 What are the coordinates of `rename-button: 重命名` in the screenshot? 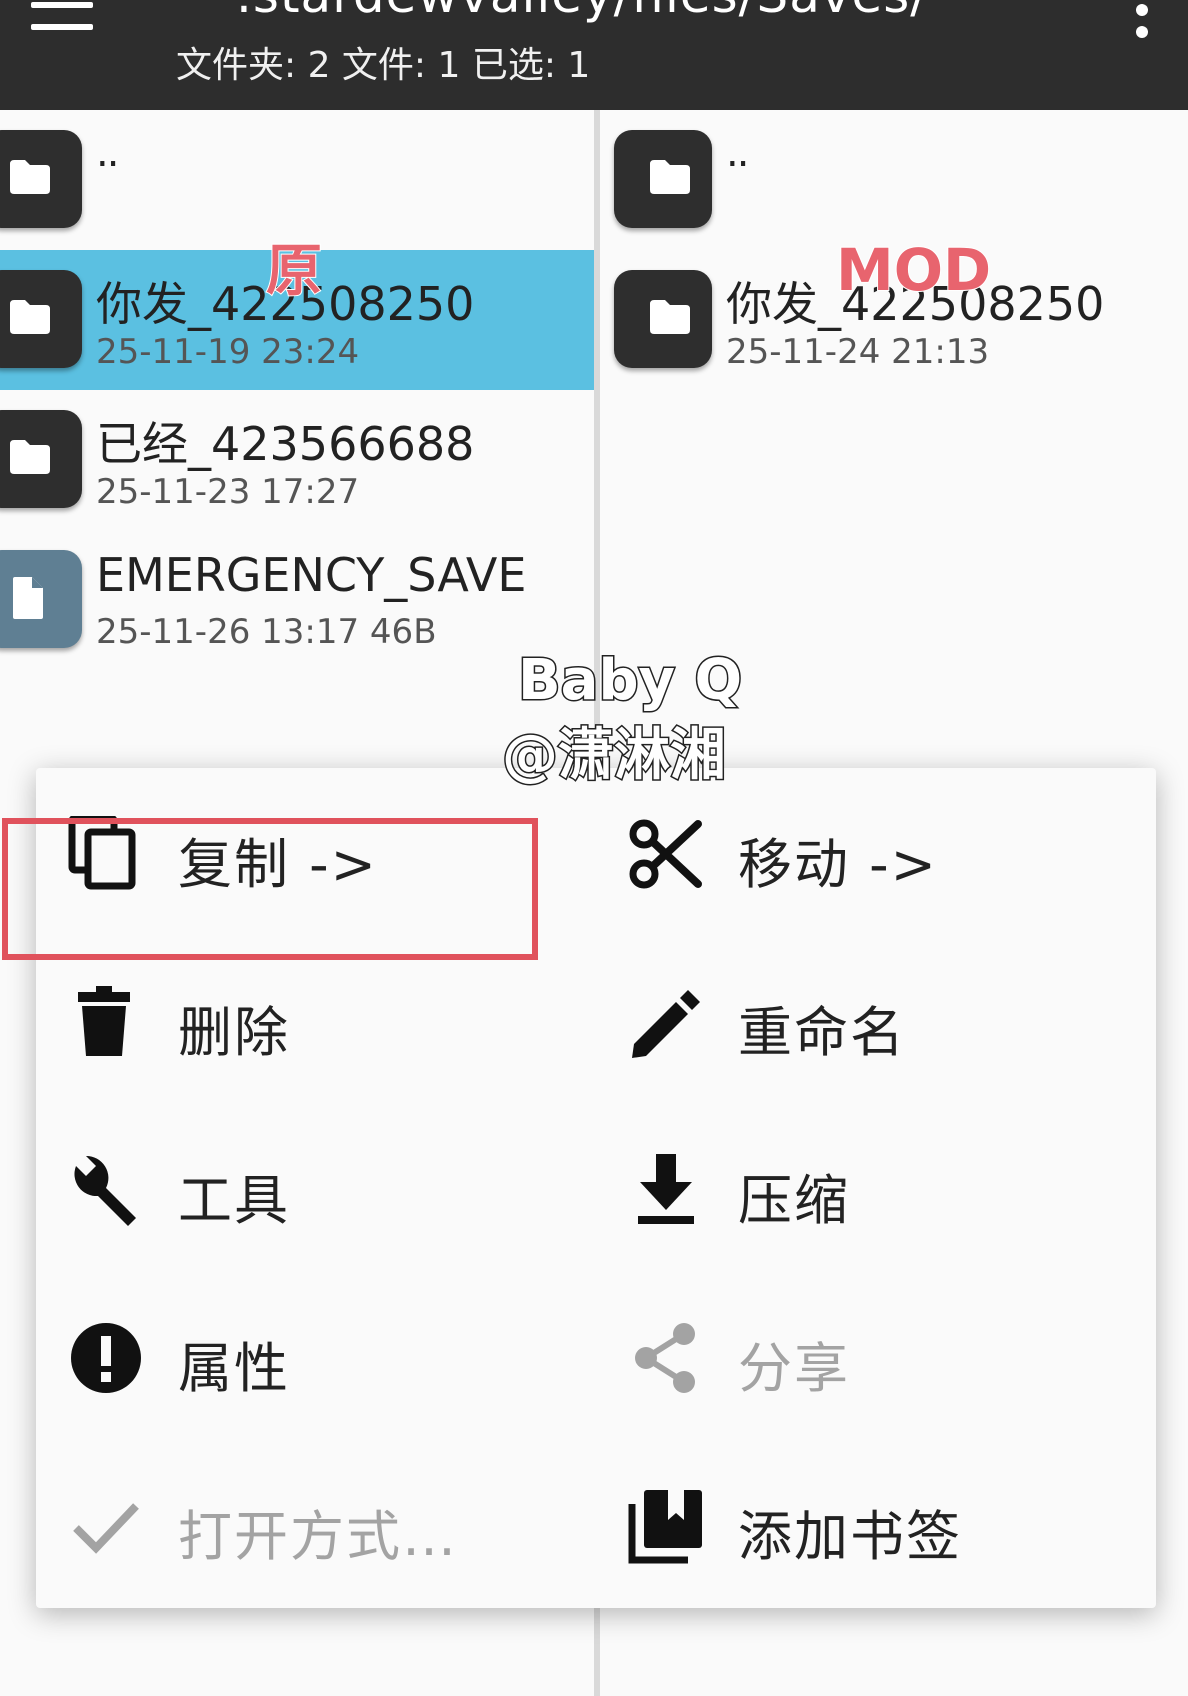 It's located at (866, 1020).